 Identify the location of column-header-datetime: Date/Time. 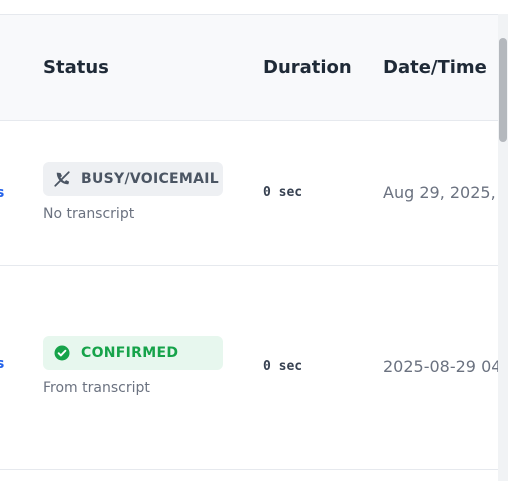
(435, 67).